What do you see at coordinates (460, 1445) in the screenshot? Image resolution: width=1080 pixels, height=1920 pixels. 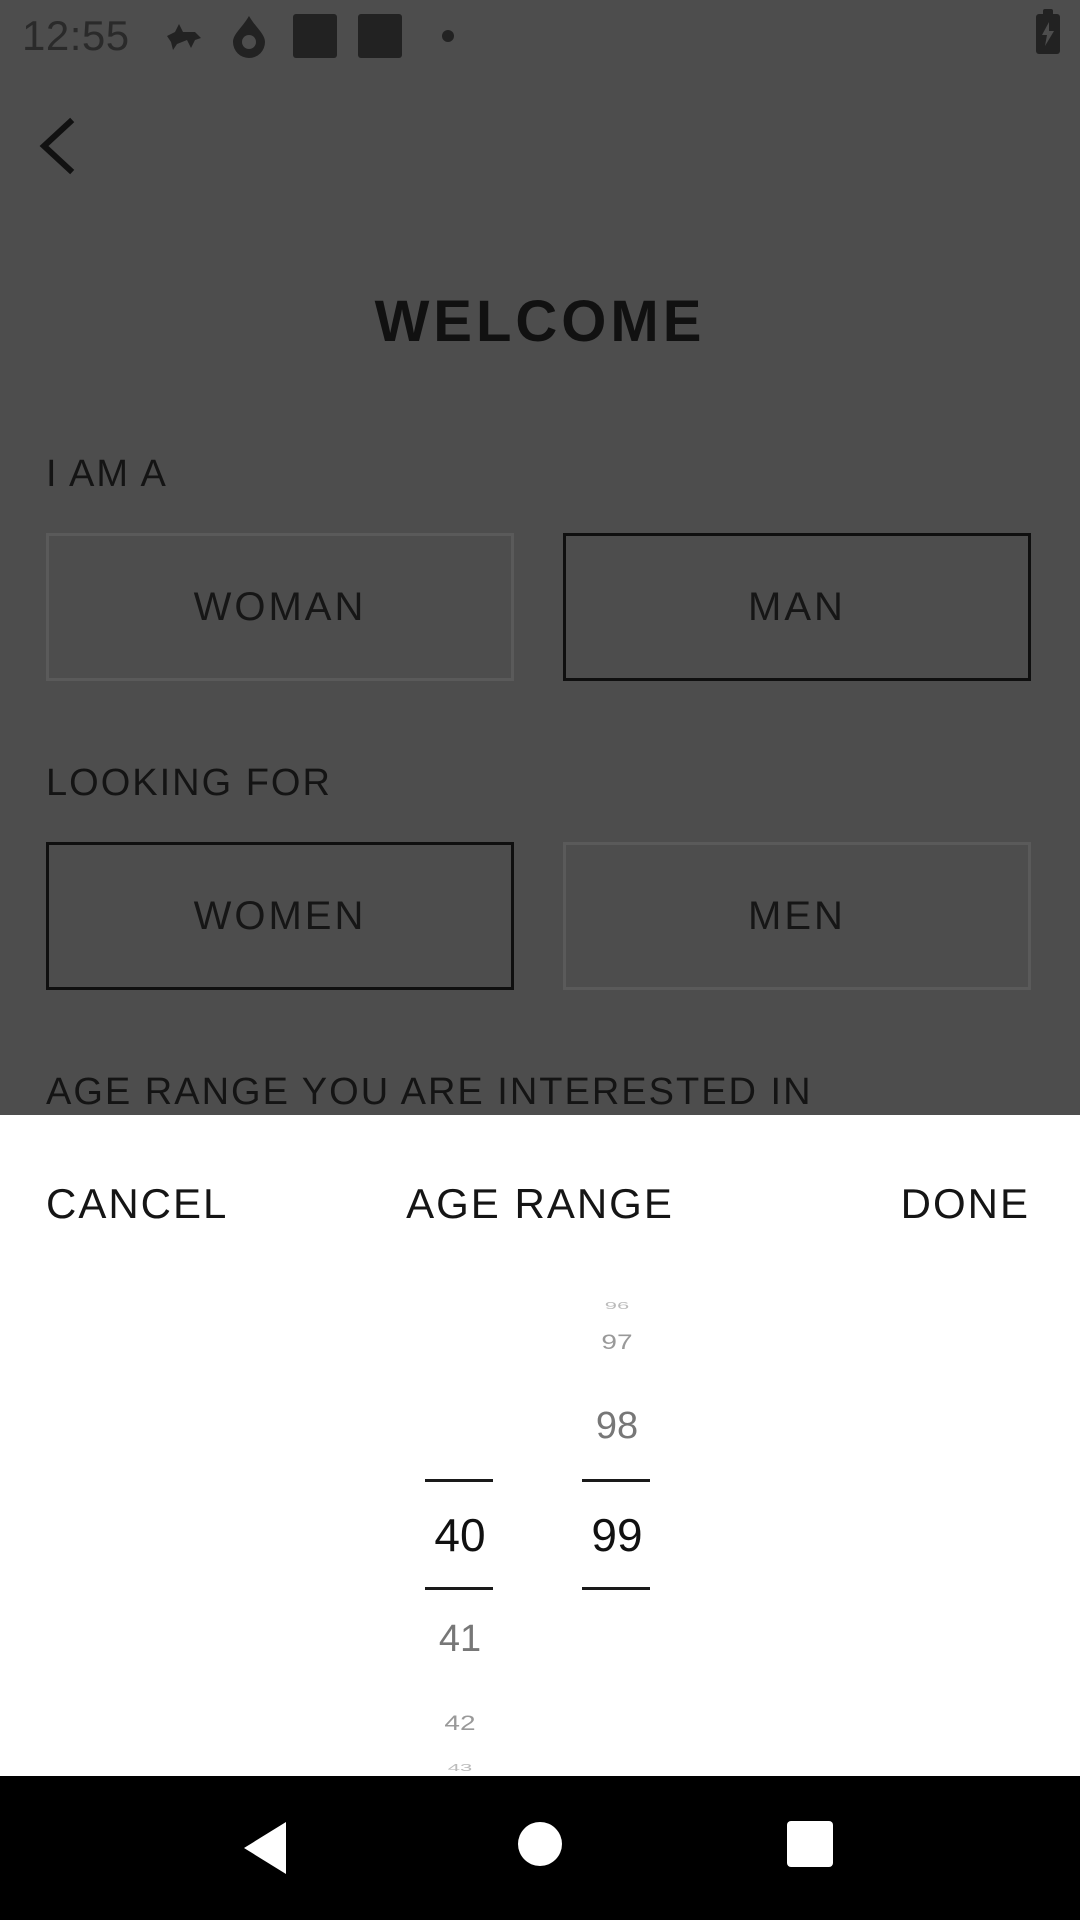 I see `min-age-wheel: 40 41 42 43` at bounding box center [460, 1445].